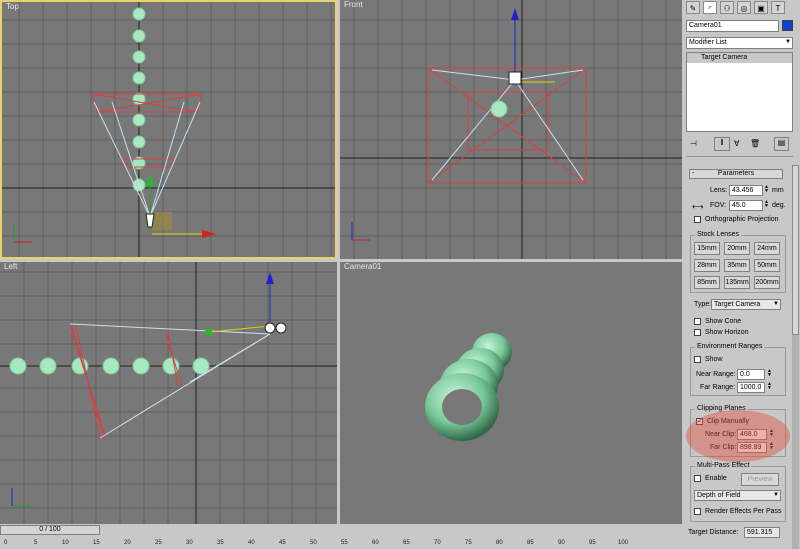 Image resolution: width=800 pixels, height=549 pixels. What do you see at coordinates (761, 7) in the screenshot?
I see `display-icon: ▣` at bounding box center [761, 7].